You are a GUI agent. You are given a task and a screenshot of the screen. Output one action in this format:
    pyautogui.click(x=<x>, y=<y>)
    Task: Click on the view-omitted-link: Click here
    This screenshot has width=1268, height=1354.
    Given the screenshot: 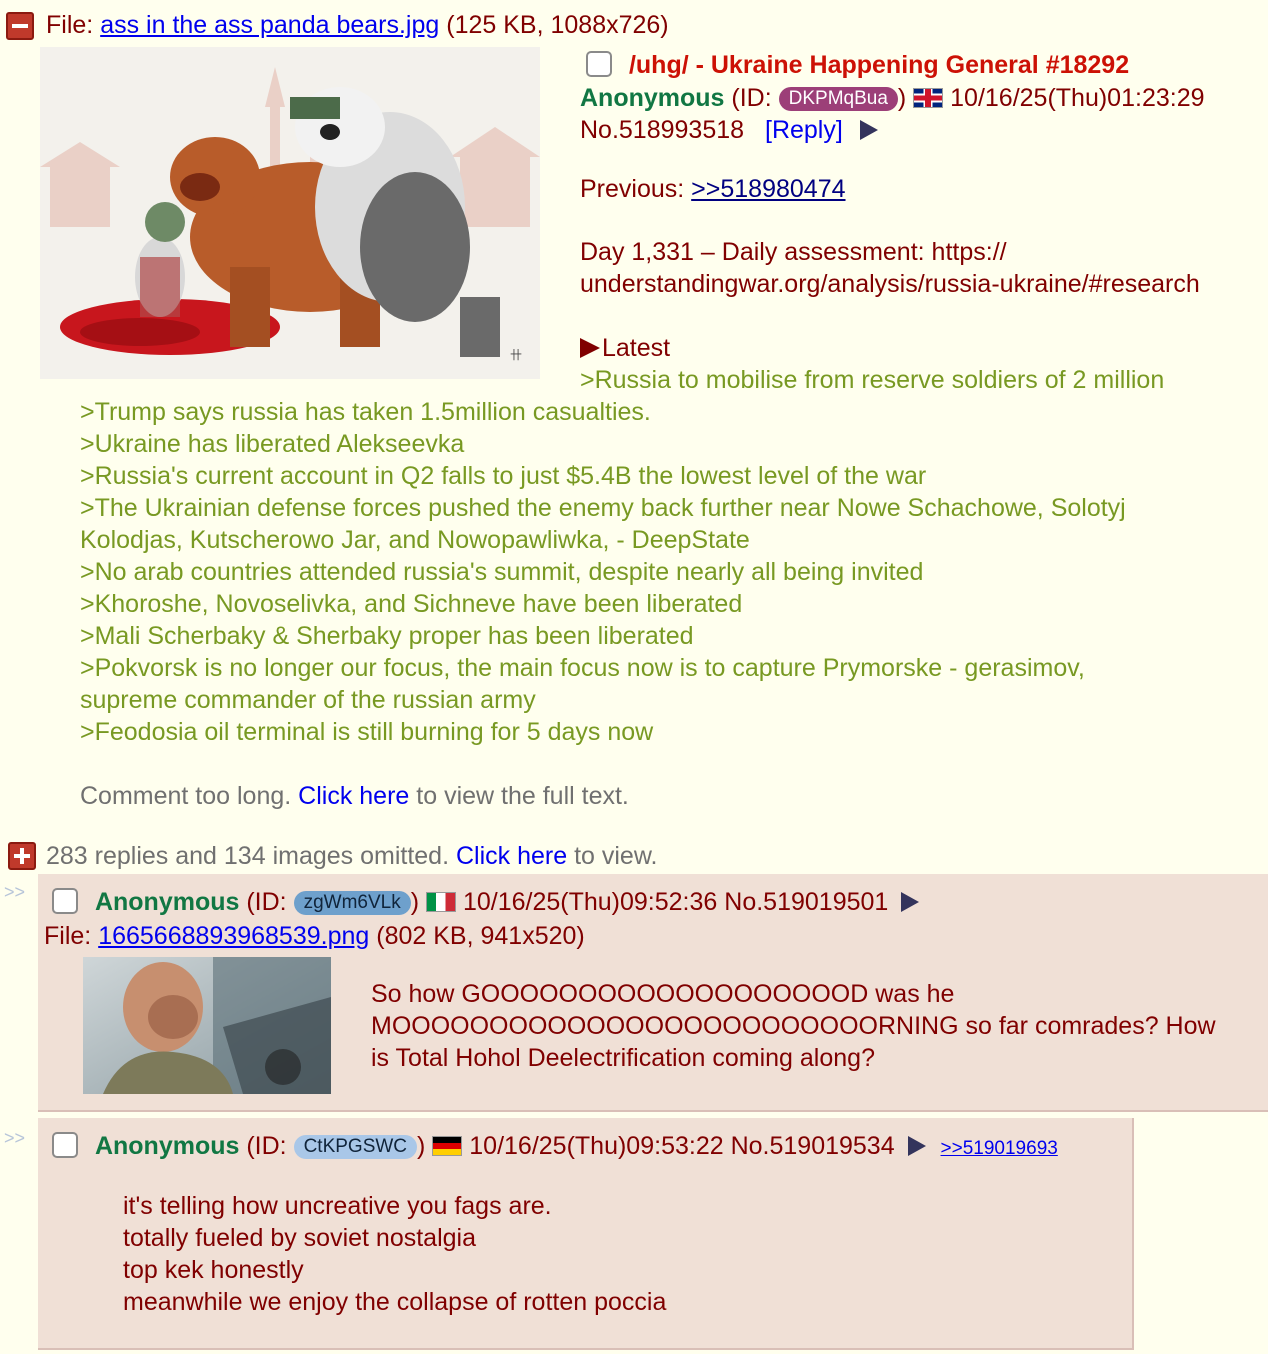 What is the action you would take?
    pyautogui.click(x=511, y=856)
    